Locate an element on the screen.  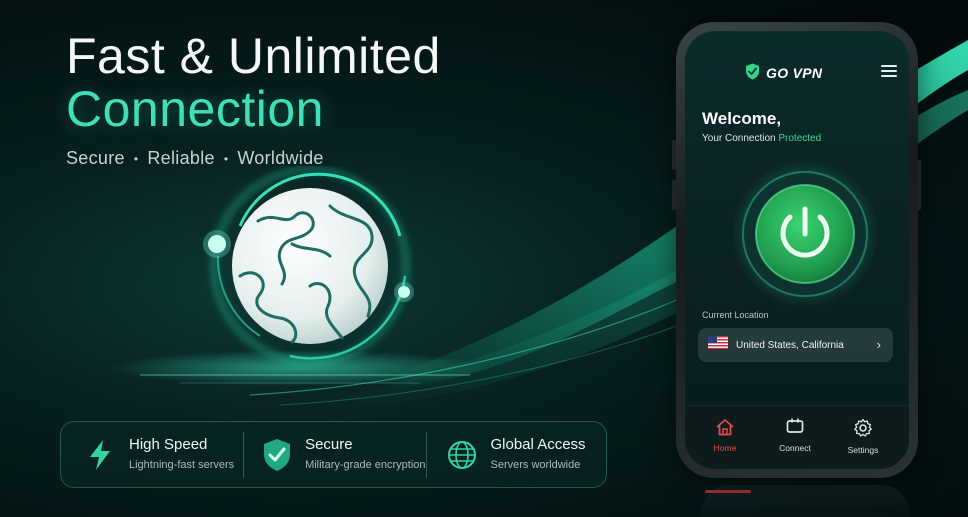
shield-logo-icon is located at coordinates (752, 73).